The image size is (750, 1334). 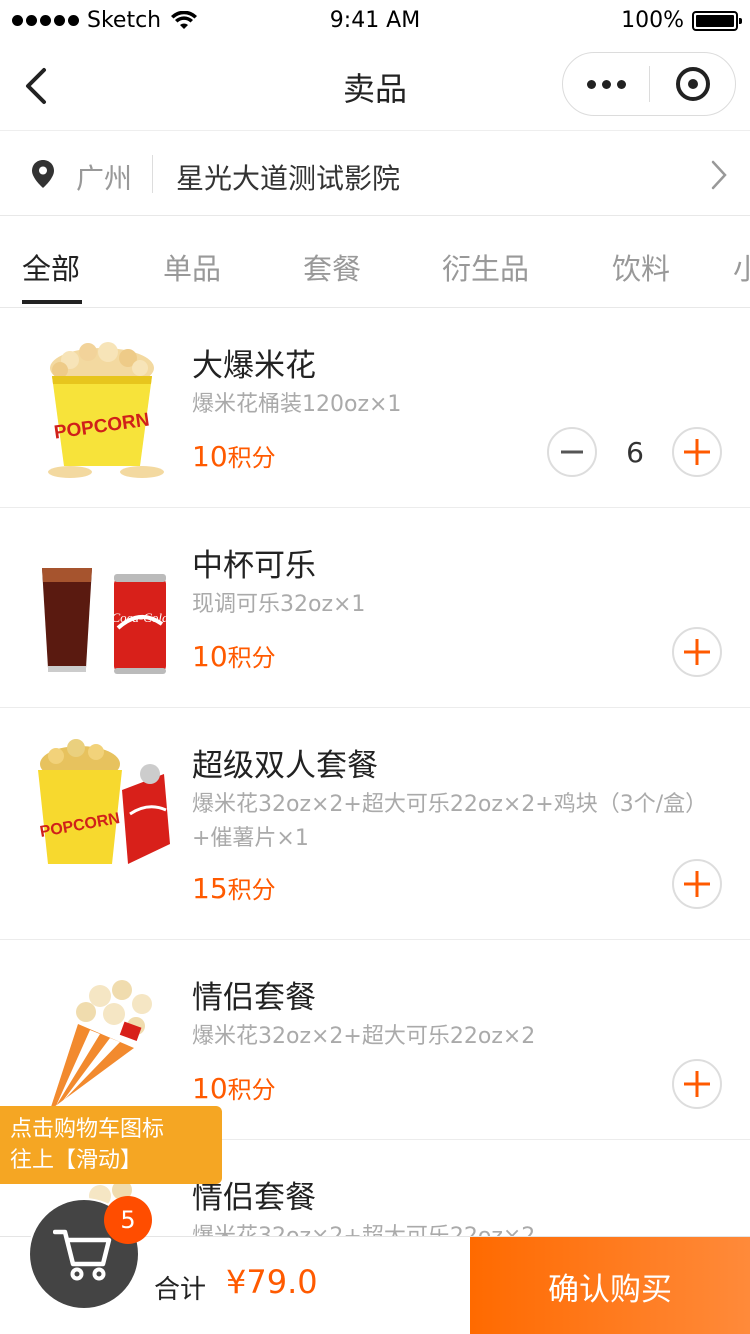 What do you see at coordinates (254, 998) in the screenshot?
I see `product-name: 情侣套餐` at bounding box center [254, 998].